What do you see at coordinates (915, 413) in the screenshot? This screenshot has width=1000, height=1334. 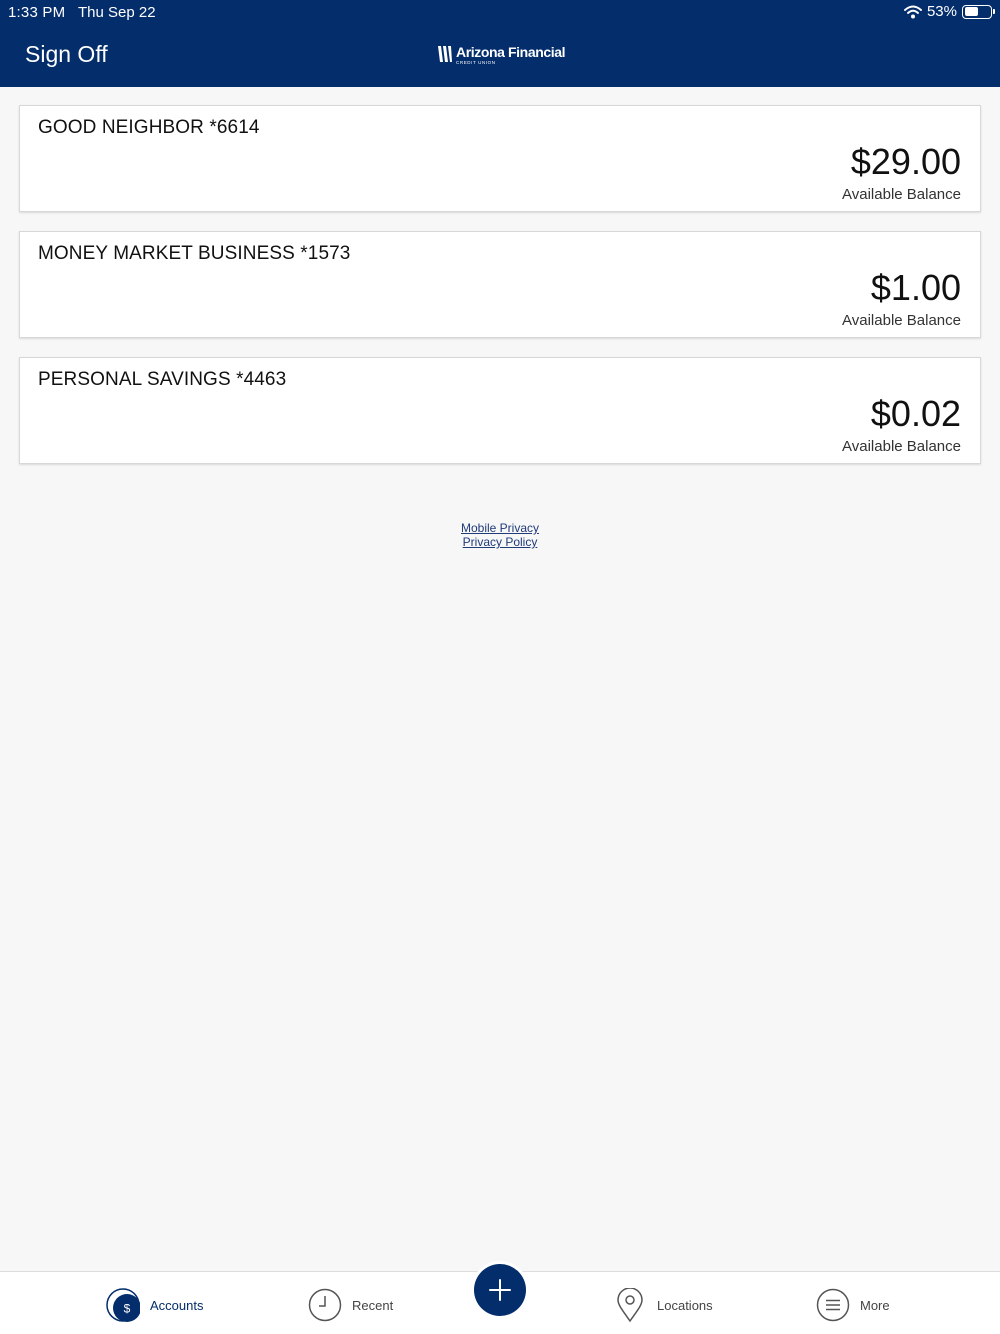 I see `account-balance: $0.02` at bounding box center [915, 413].